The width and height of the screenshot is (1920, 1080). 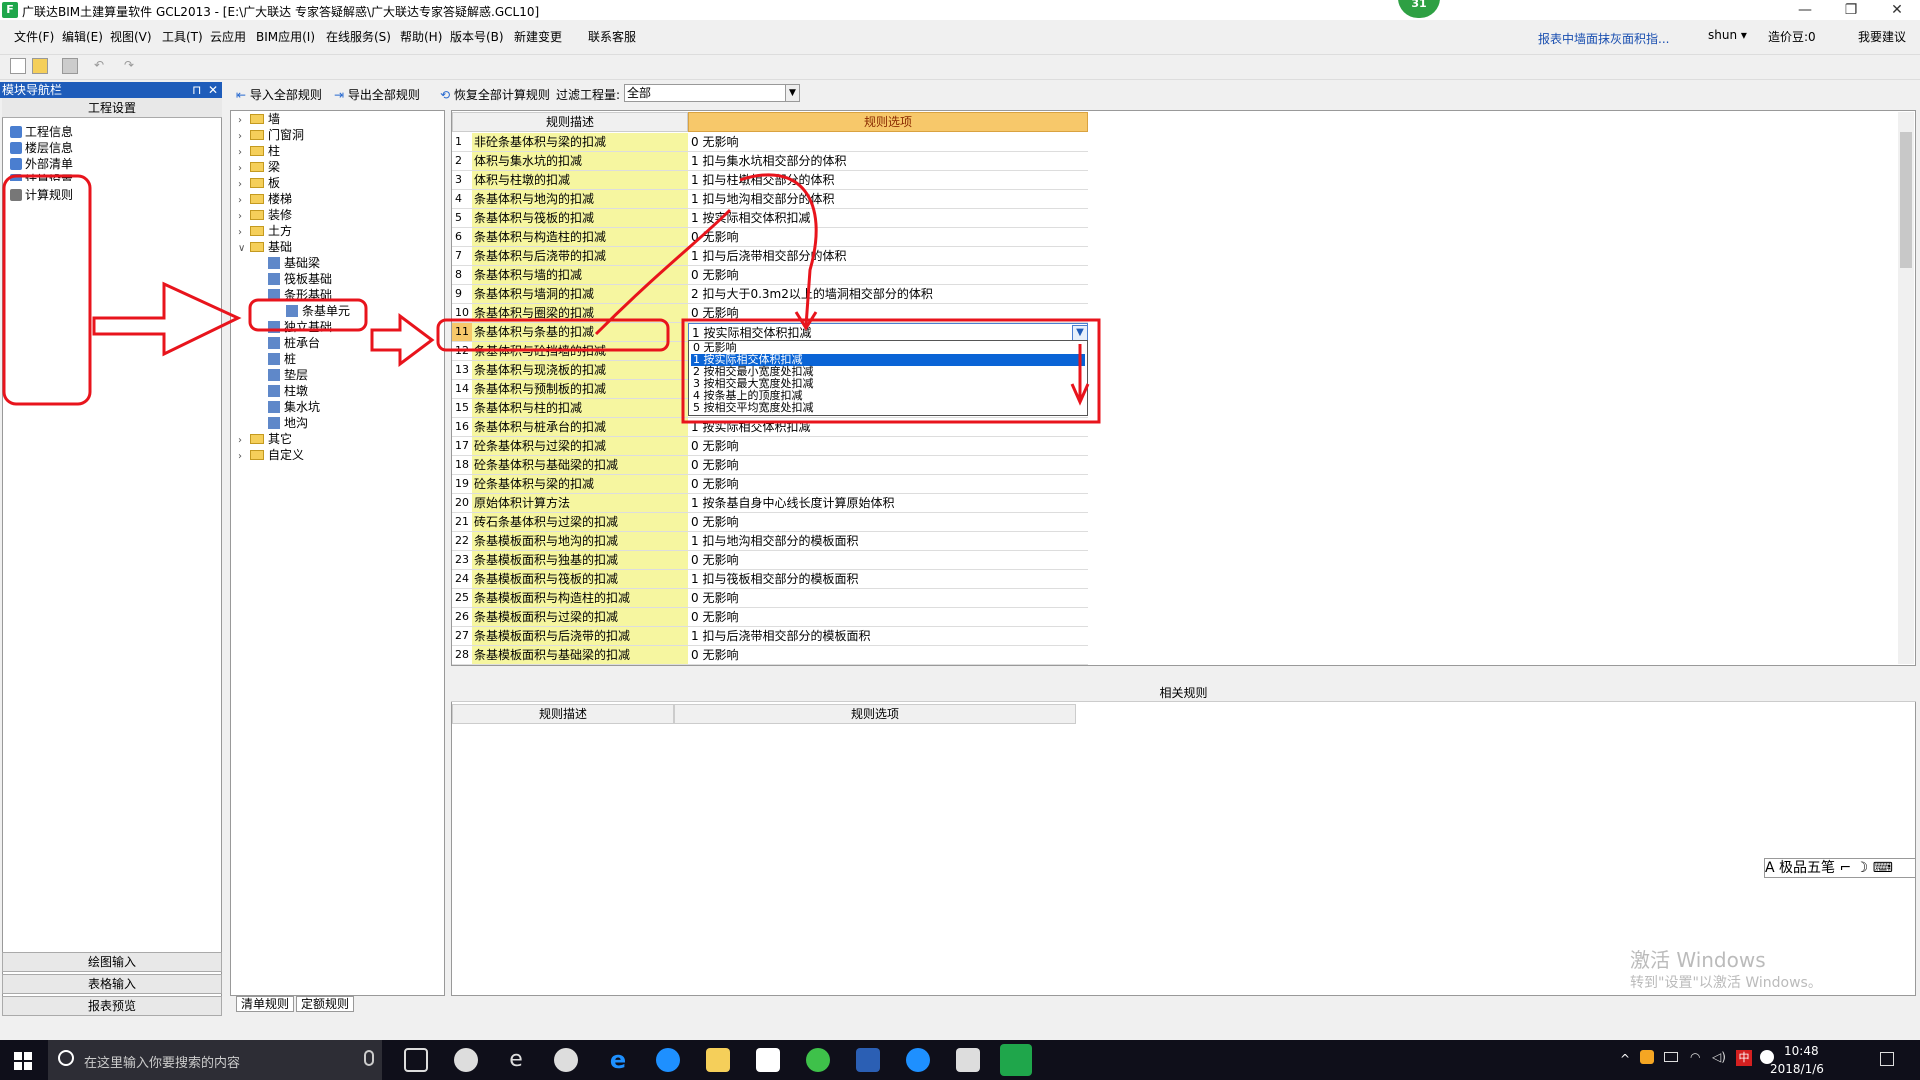 I want to click on battery-icon, so click(x=1671, y=1057).